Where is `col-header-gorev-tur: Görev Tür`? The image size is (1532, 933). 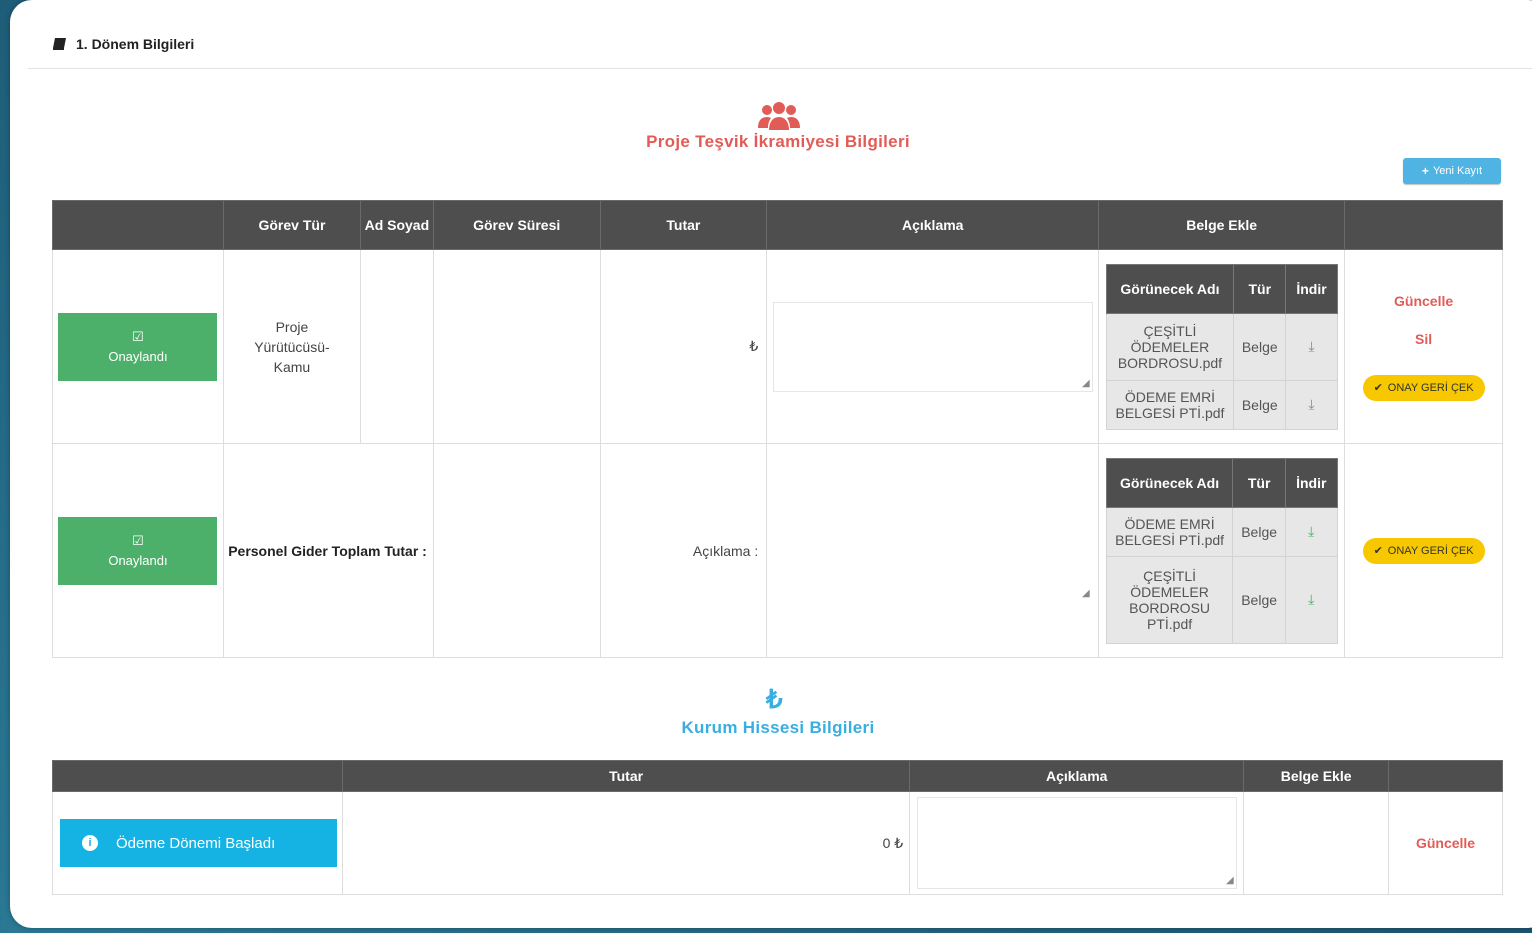 col-header-gorev-tur: Görev Tür is located at coordinates (291, 225).